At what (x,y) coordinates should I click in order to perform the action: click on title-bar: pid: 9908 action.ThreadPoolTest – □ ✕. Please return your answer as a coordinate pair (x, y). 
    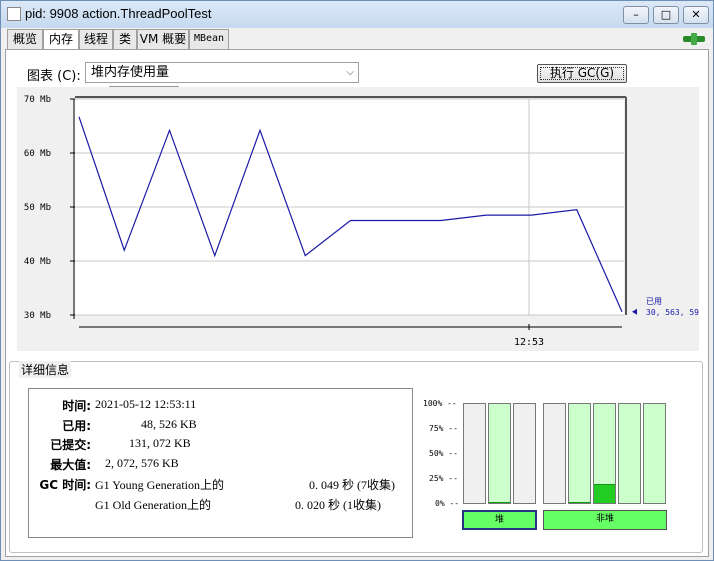
    Looking at the image, I should click on (357, 14).